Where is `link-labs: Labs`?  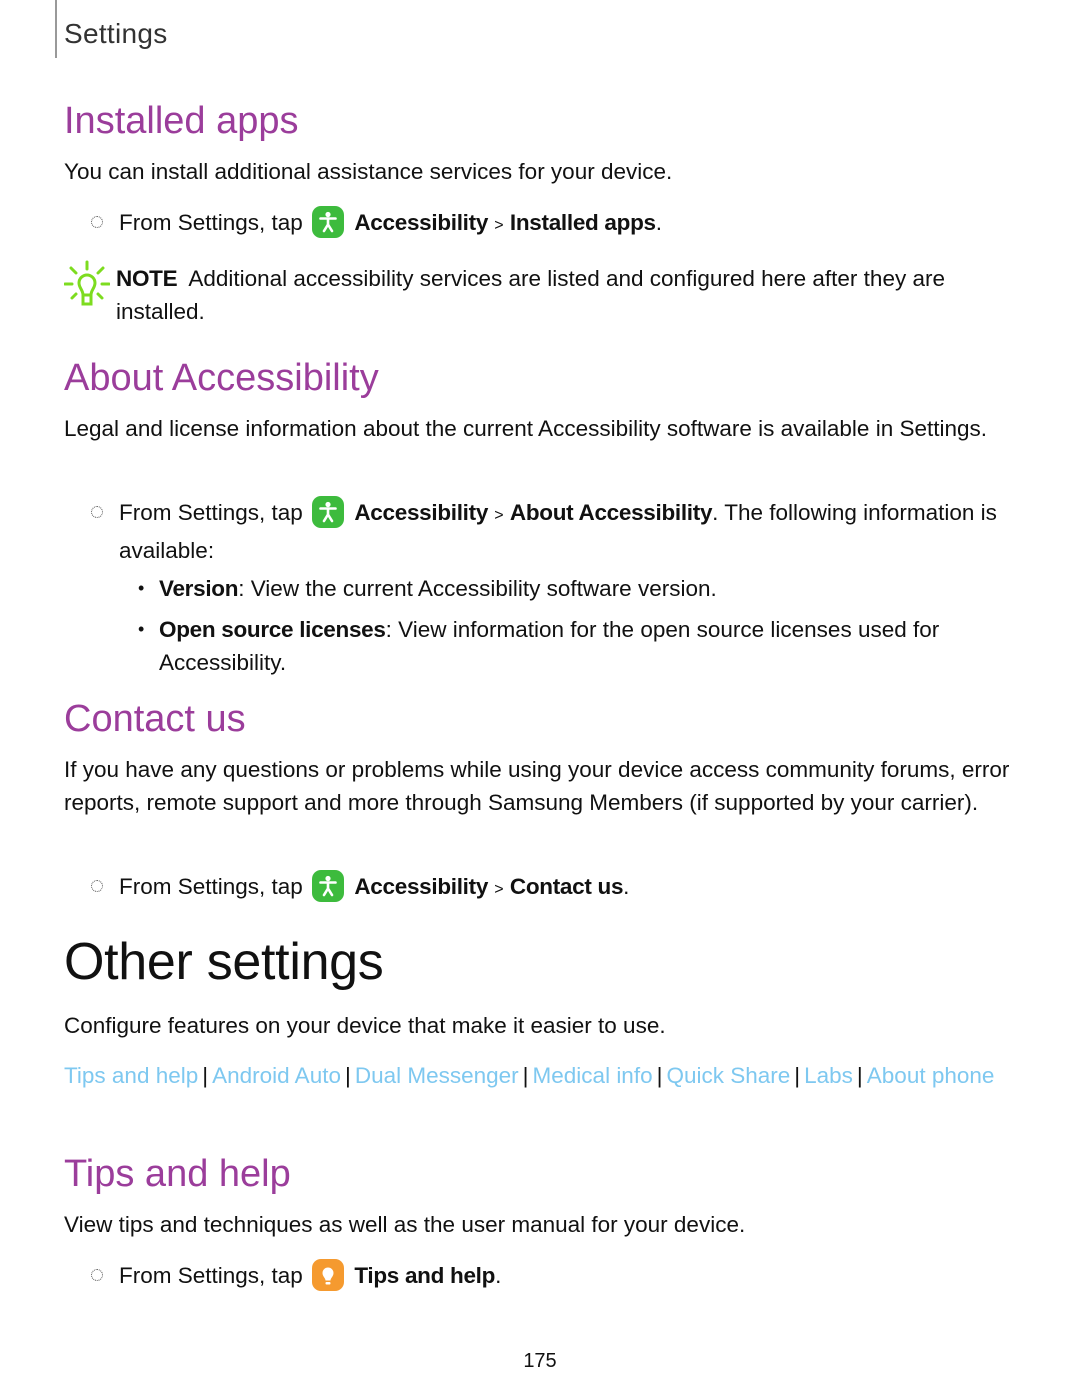 link-labs: Labs is located at coordinates (828, 1075).